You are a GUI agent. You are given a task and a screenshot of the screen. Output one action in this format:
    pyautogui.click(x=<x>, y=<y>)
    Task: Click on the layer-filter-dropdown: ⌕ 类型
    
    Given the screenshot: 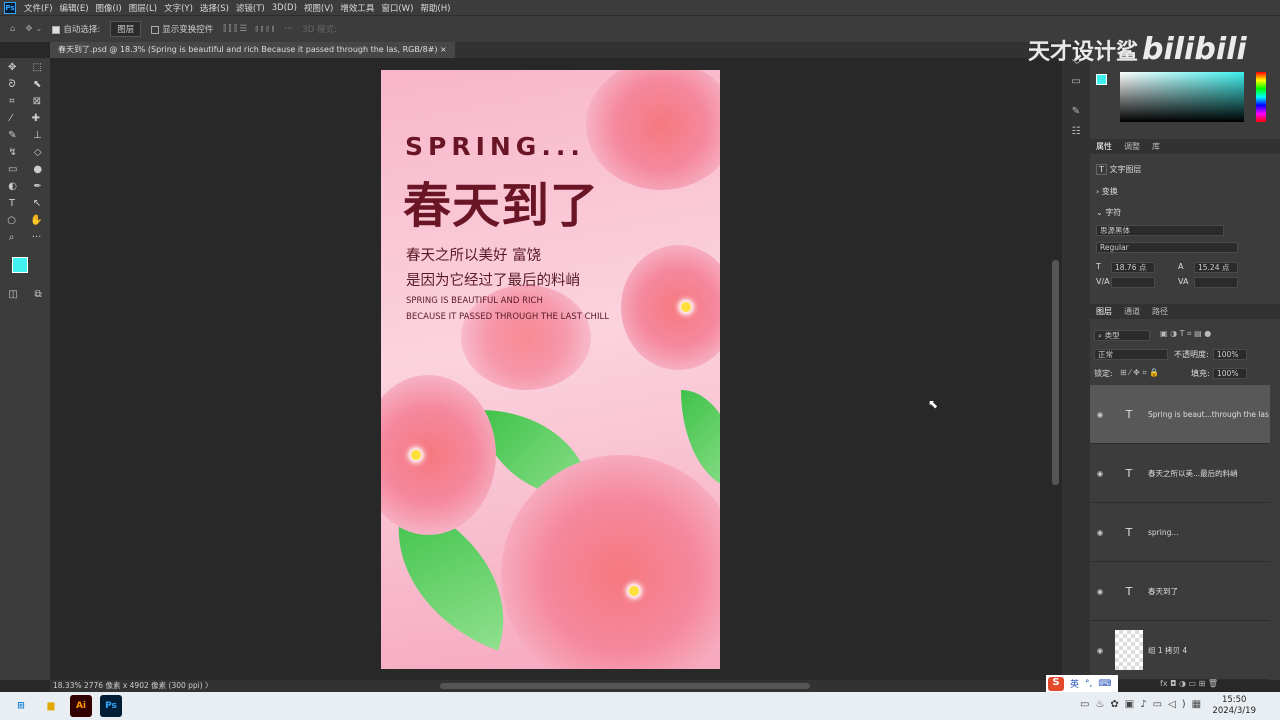 What is the action you would take?
    pyautogui.click(x=1122, y=335)
    